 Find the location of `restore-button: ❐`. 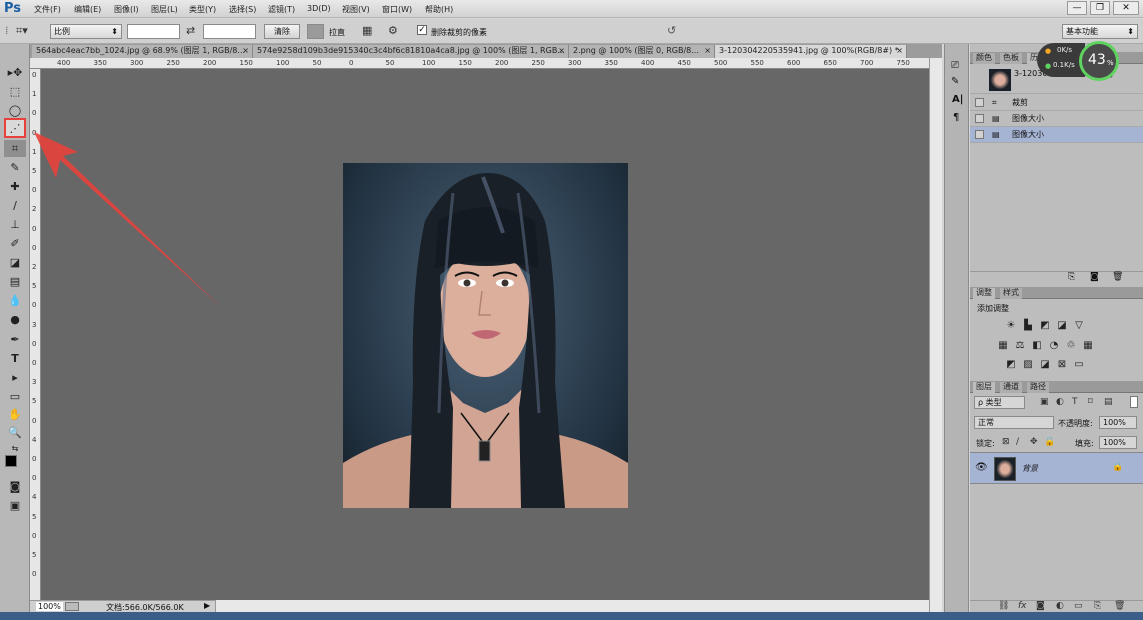

restore-button: ❐ is located at coordinates (1100, 8).